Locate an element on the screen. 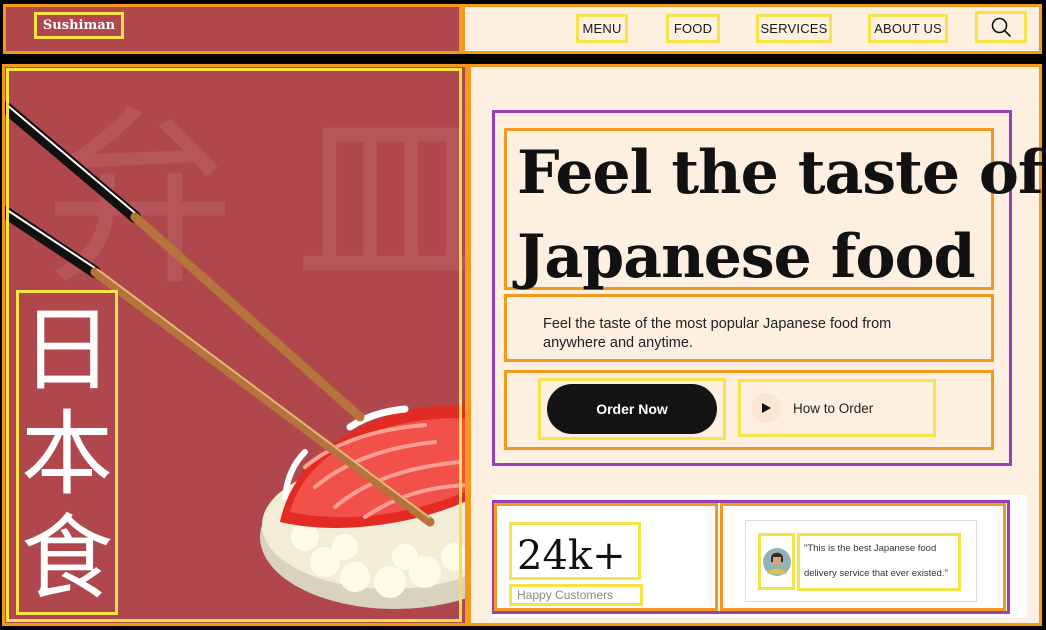  testimonial-quote-line-1: "This is the best Japanese food is located at coordinates (870, 548).